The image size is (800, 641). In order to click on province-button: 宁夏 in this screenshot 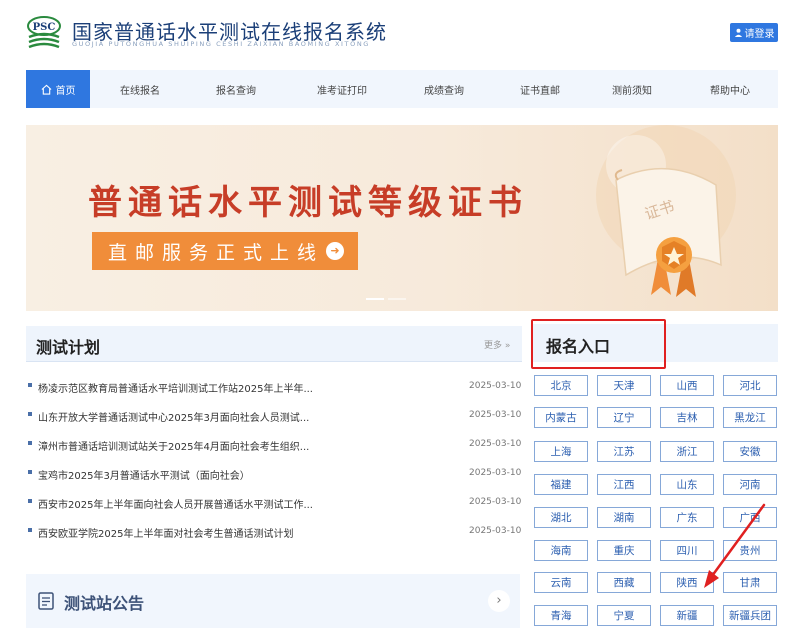, I will do `click(624, 615)`.